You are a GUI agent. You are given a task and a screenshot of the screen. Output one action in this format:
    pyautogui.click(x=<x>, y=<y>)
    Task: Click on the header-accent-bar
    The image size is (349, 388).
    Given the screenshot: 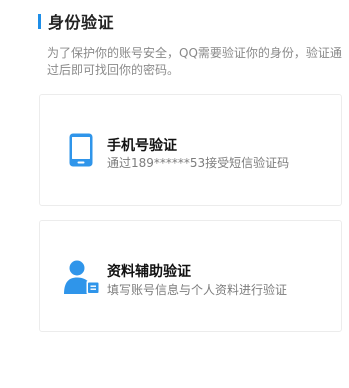 What is the action you would take?
    pyautogui.click(x=39, y=21)
    